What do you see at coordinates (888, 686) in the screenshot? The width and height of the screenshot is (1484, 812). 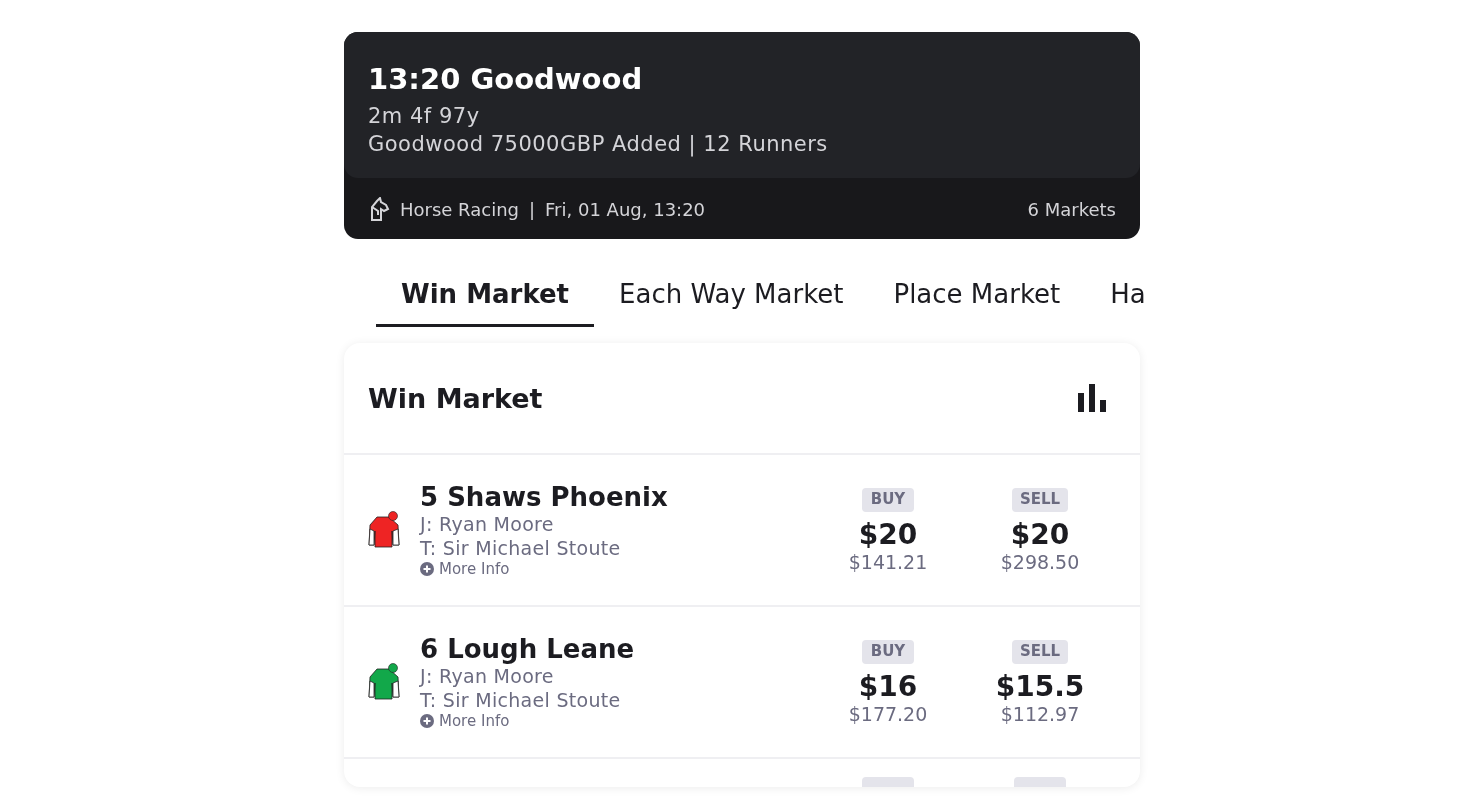 I see `buy-price: $16` at bounding box center [888, 686].